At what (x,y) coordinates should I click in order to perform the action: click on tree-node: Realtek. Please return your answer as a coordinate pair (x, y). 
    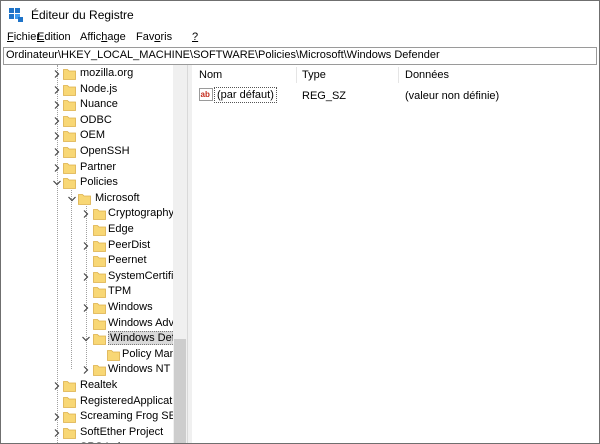
    Looking at the image, I should click on (87, 386).